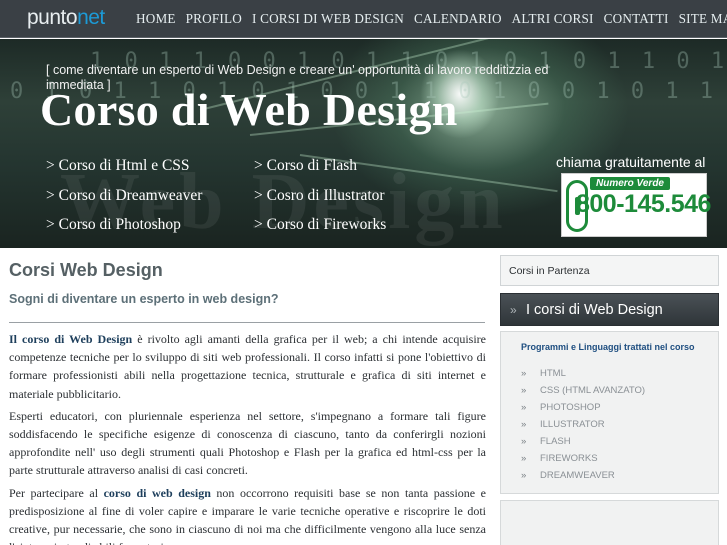 The image size is (727, 545). What do you see at coordinates (249, 109) in the screenshot?
I see `hero-title: Corso di Web Design` at bounding box center [249, 109].